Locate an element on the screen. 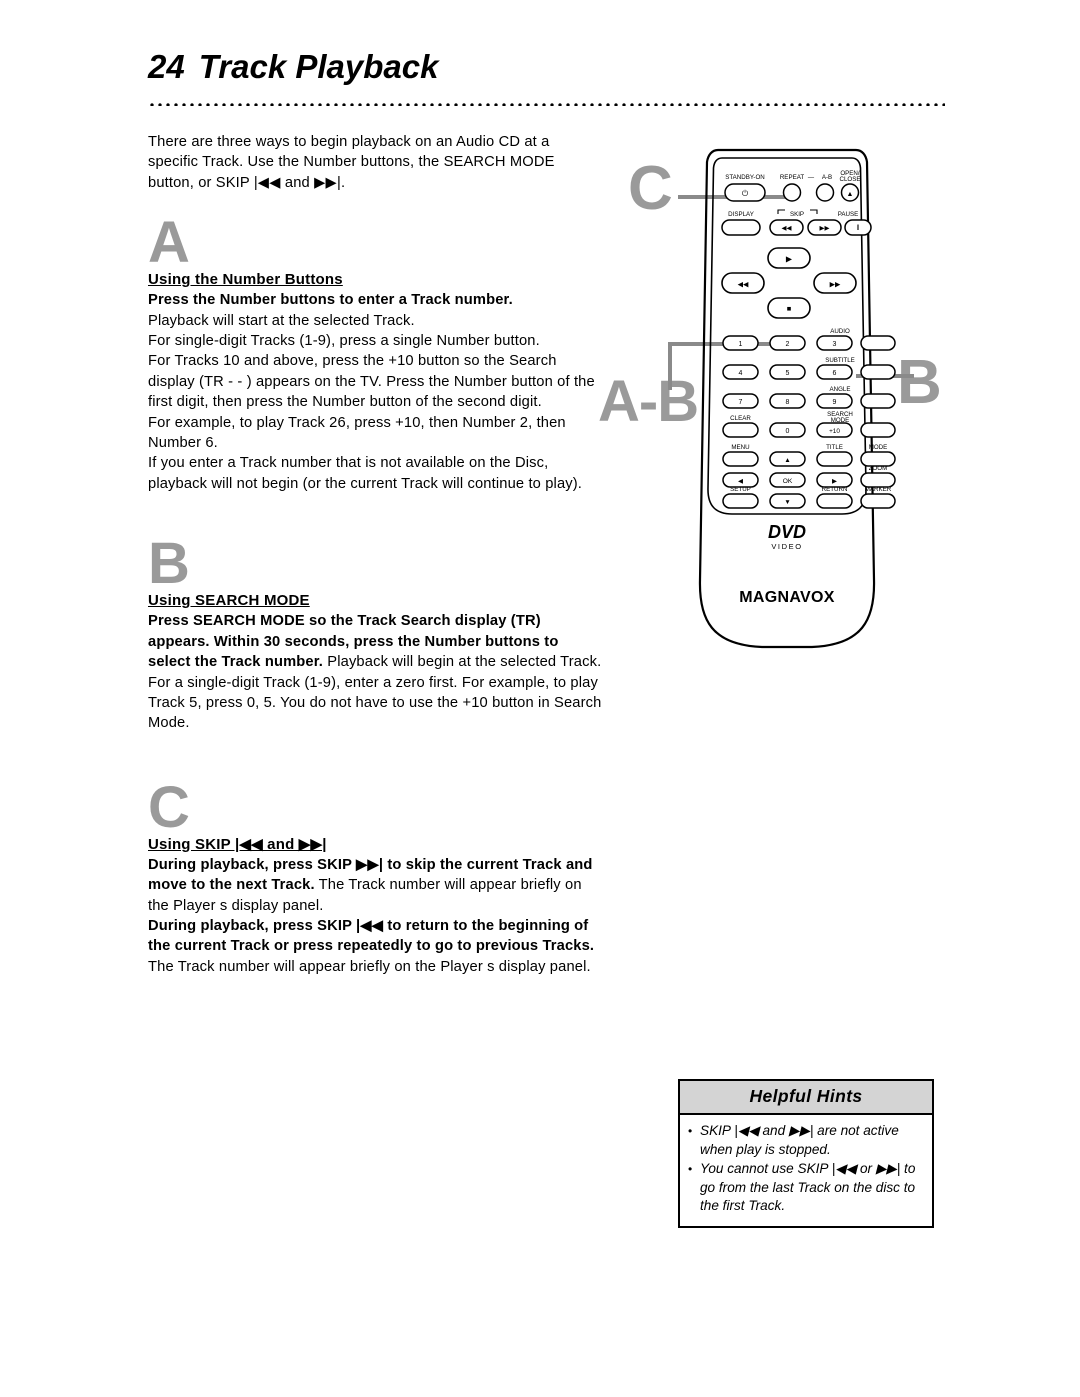  button-zoom is located at coordinates (878, 480).